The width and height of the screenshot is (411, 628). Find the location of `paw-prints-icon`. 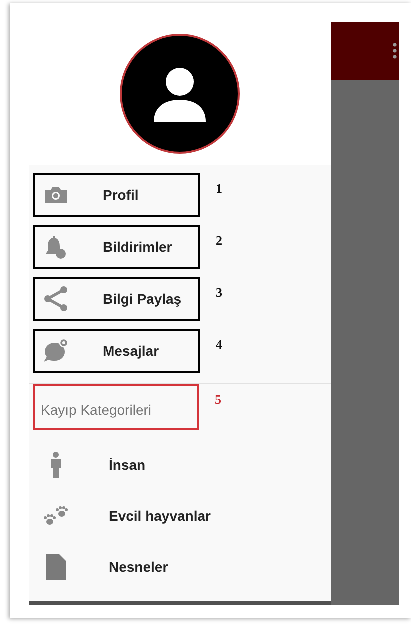

paw-prints-icon is located at coordinates (56, 515).